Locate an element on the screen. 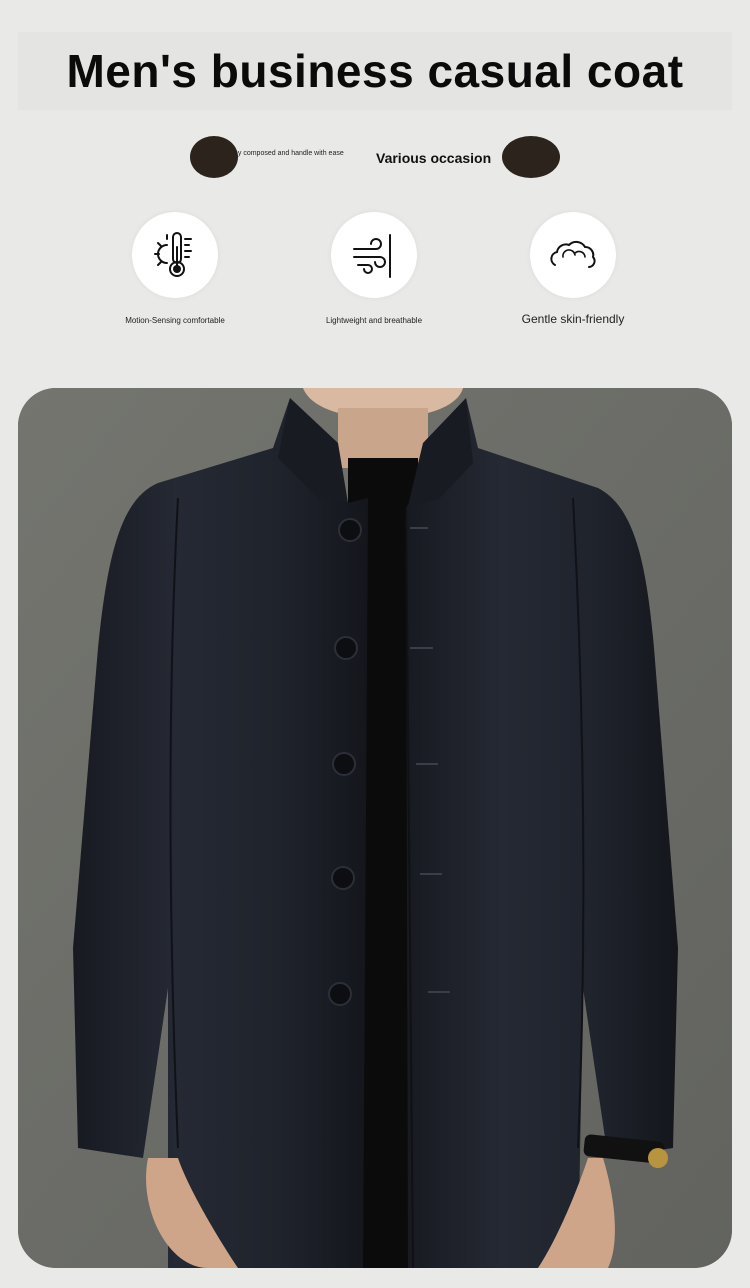 This screenshot has height=1288, width=750. tagline-small: ay composed and handle with ease is located at coordinates (289, 153).